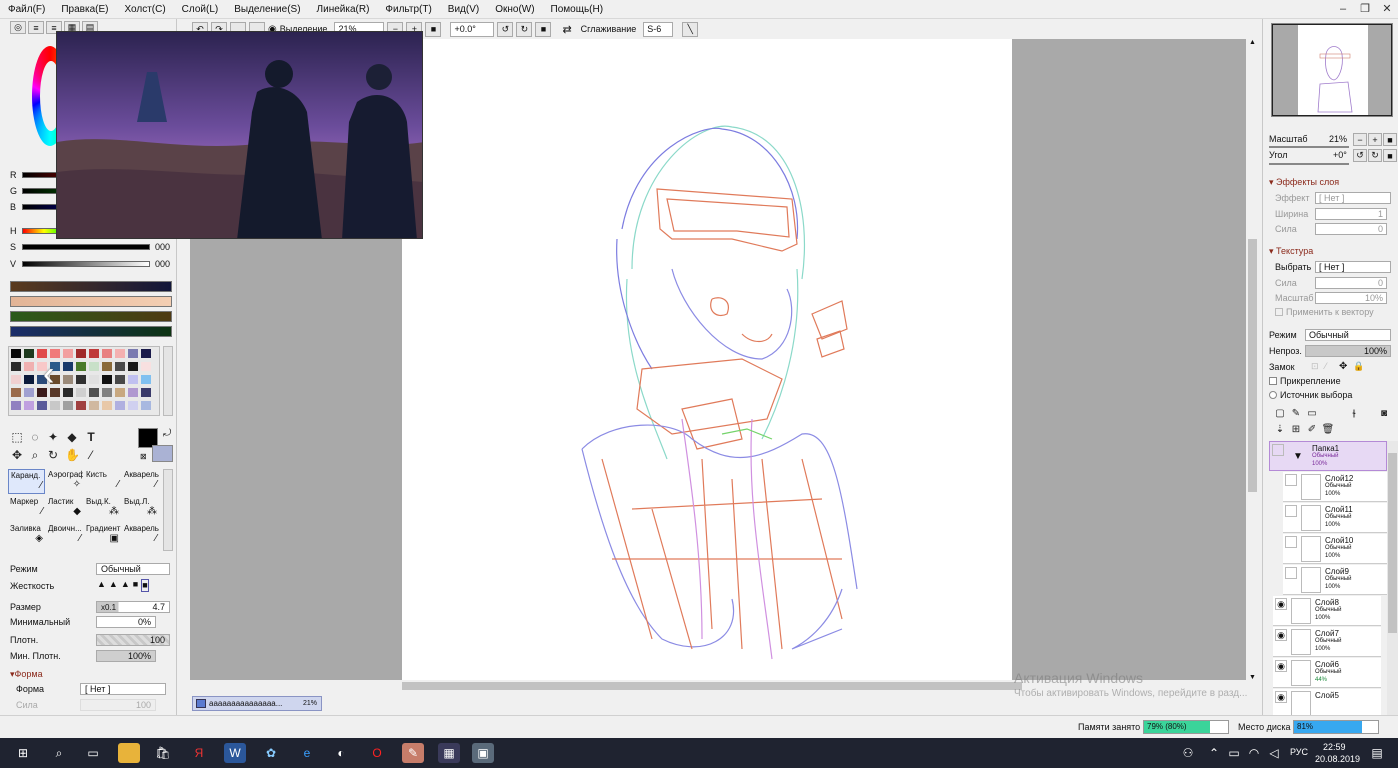 Image resolution: width=1398 pixels, height=768 pixels. Describe the element at coordinates (690, 29) in the screenshot. I see `line-tool-icon: ╲` at that location.